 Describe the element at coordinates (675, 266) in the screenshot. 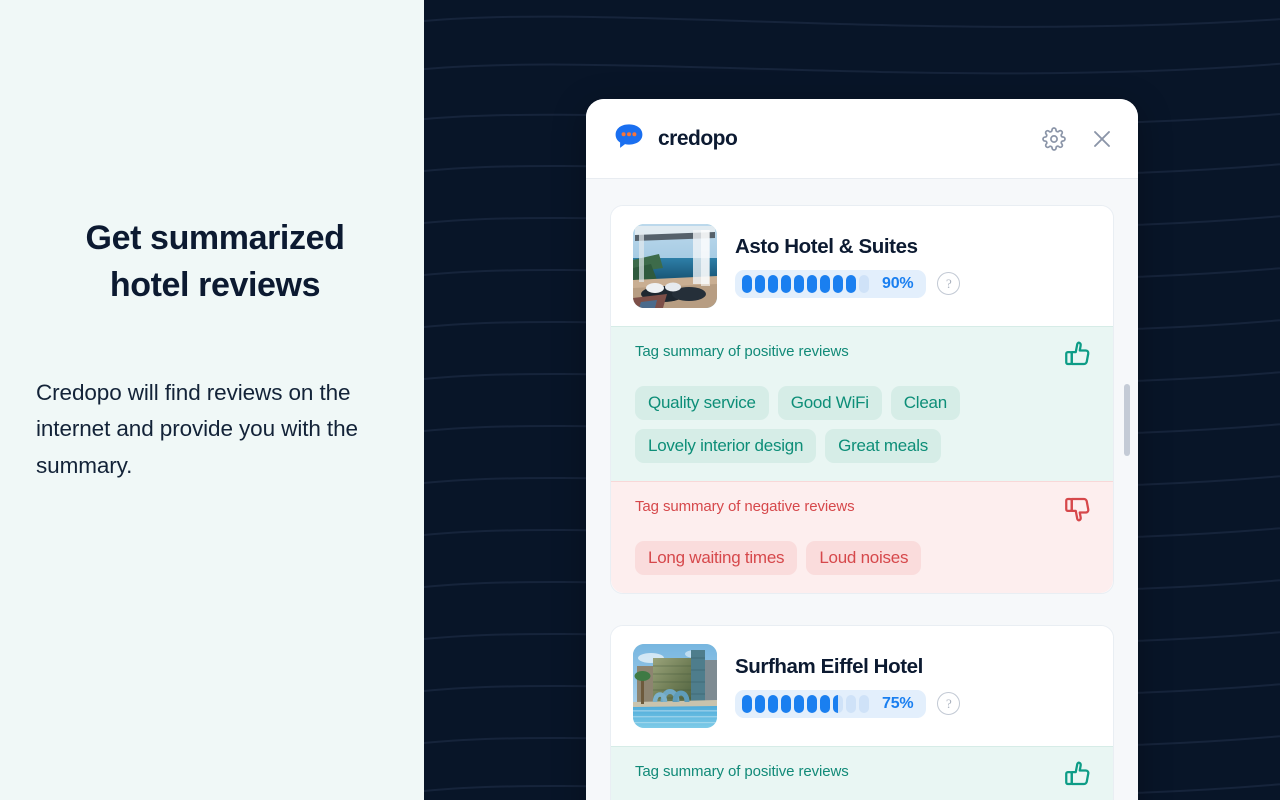

I see `seaside-cabana-photo` at that location.